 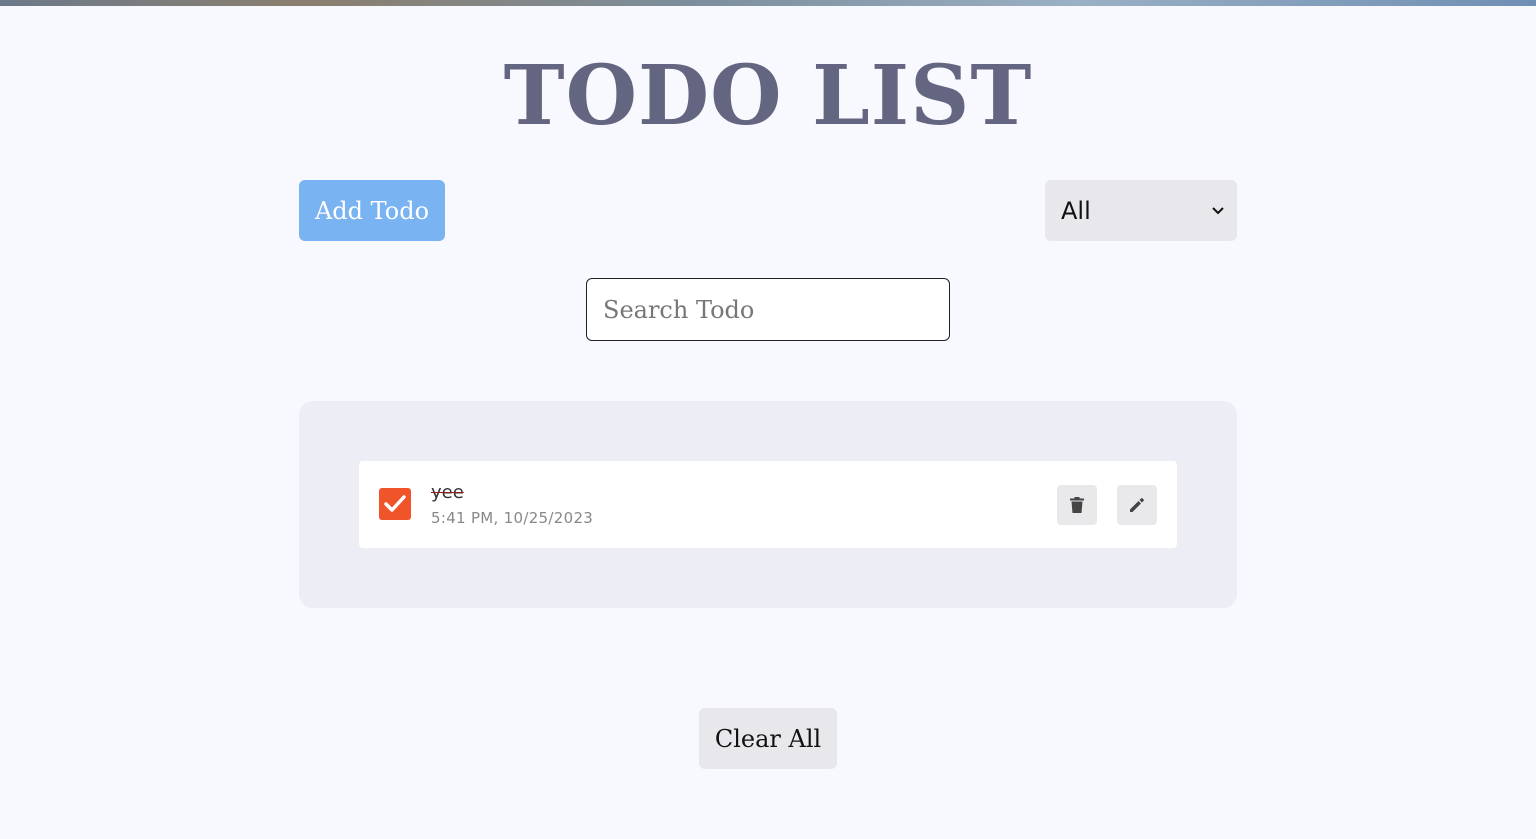 I want to click on checkmark-icon, so click(x=395, y=503).